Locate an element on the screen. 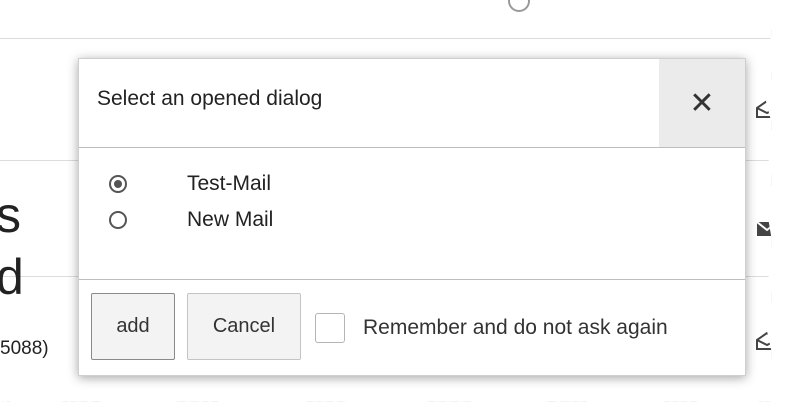 This screenshot has width=788, height=416. radio-test-mail is located at coordinates (118, 184).